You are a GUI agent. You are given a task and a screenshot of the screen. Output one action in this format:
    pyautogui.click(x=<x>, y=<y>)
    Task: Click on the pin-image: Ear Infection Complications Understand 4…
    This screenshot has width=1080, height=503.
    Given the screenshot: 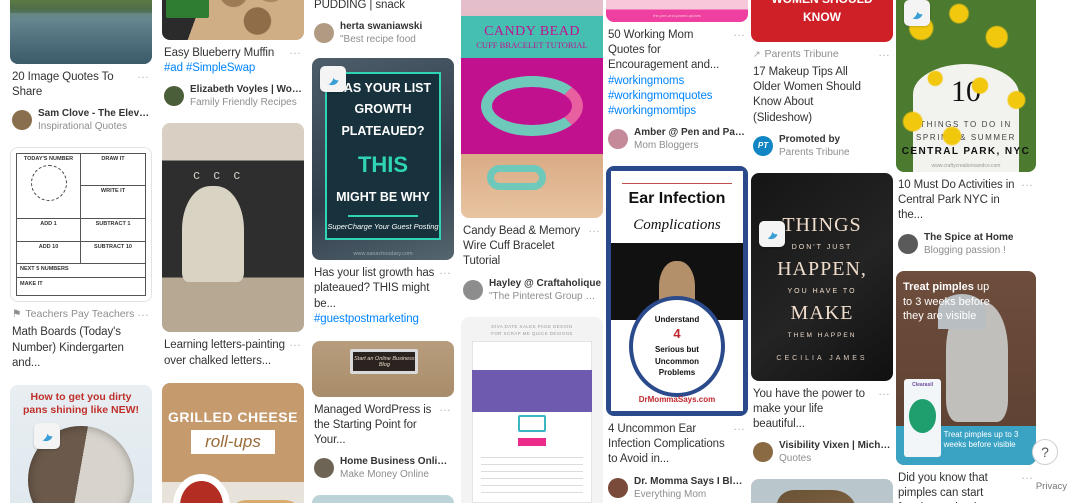 What is the action you would take?
    pyautogui.click(x=677, y=291)
    